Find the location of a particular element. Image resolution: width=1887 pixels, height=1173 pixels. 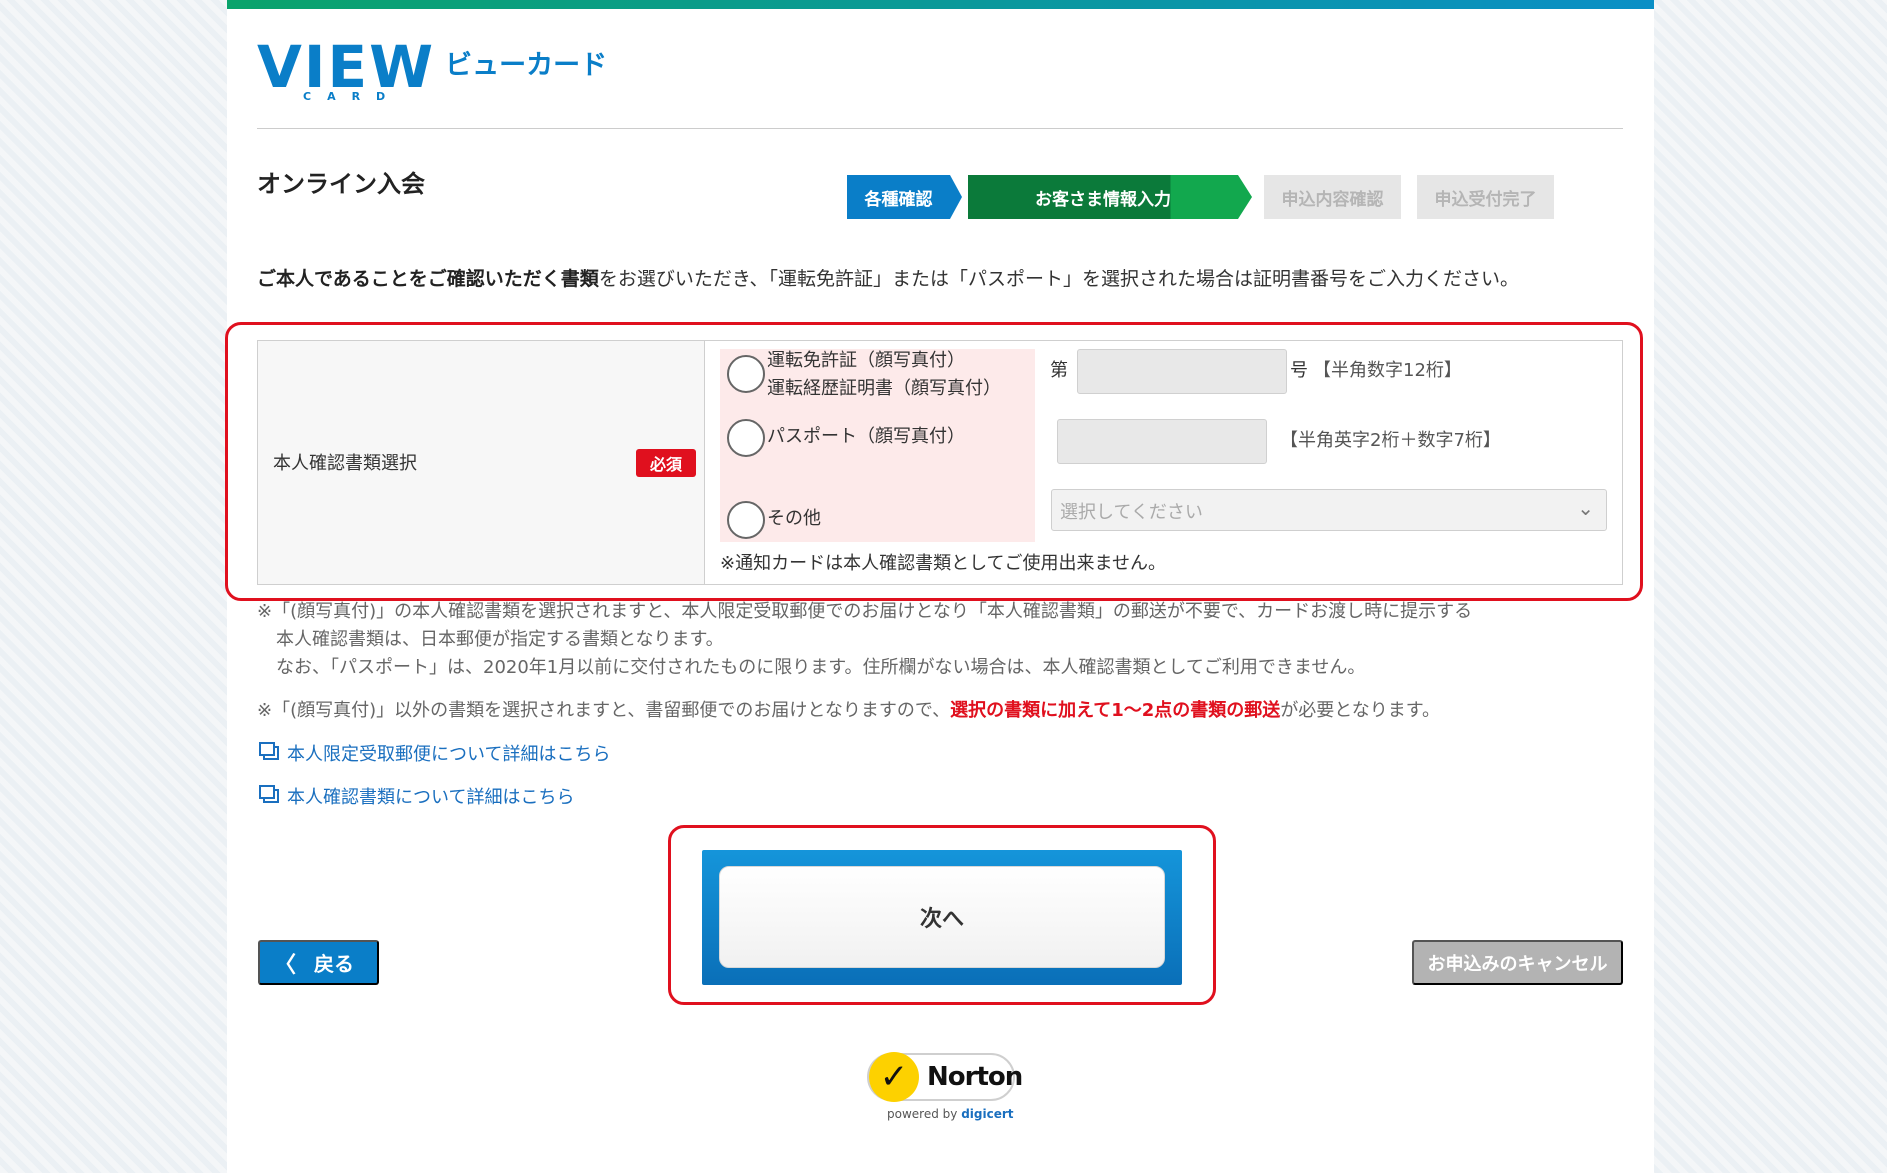

link-id-document-details: 本人確認書類について詳細はこちら is located at coordinates (417, 796).